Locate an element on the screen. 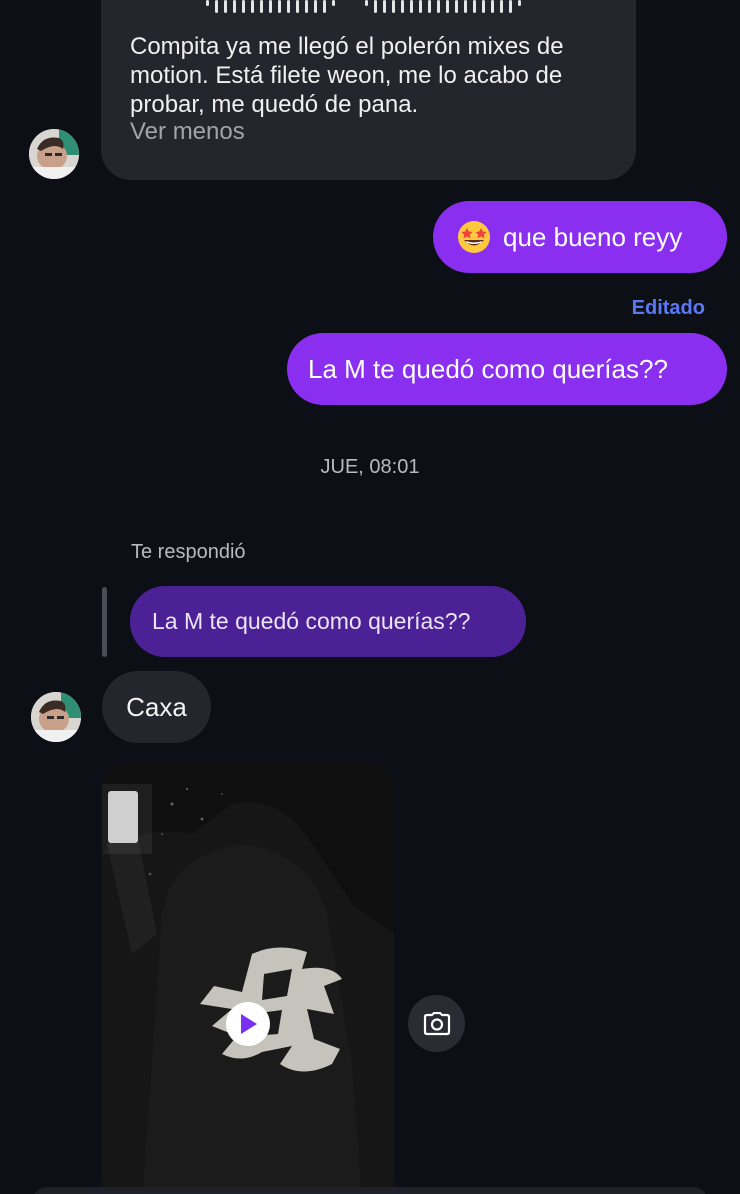 This screenshot has height=1194, width=740. audio-waveform is located at coordinates (363, 8).